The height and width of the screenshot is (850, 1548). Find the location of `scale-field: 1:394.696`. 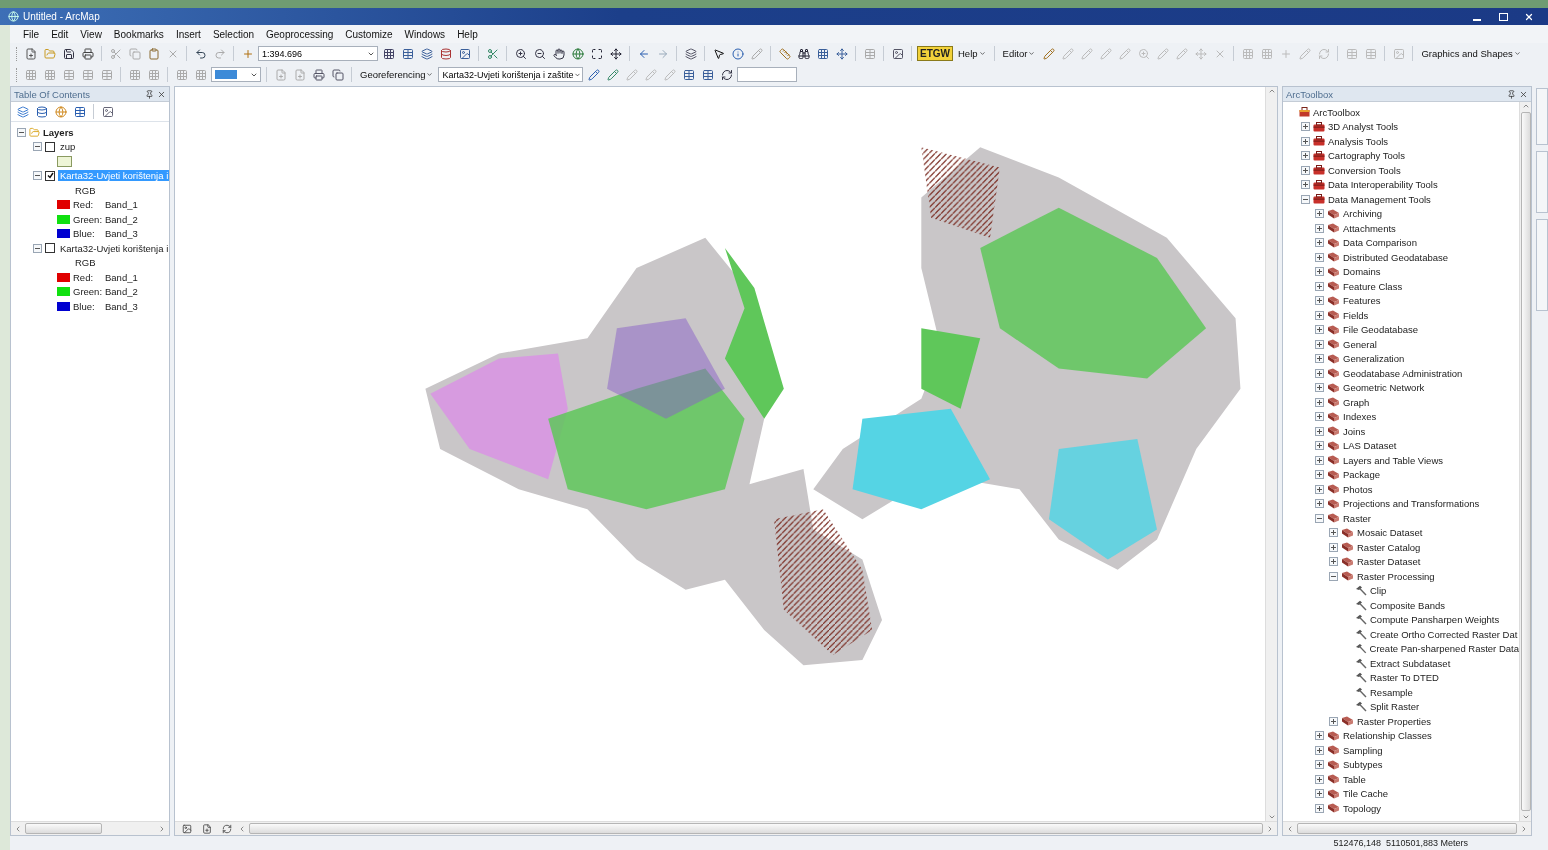

scale-field: 1:394.696 is located at coordinates (318, 53).